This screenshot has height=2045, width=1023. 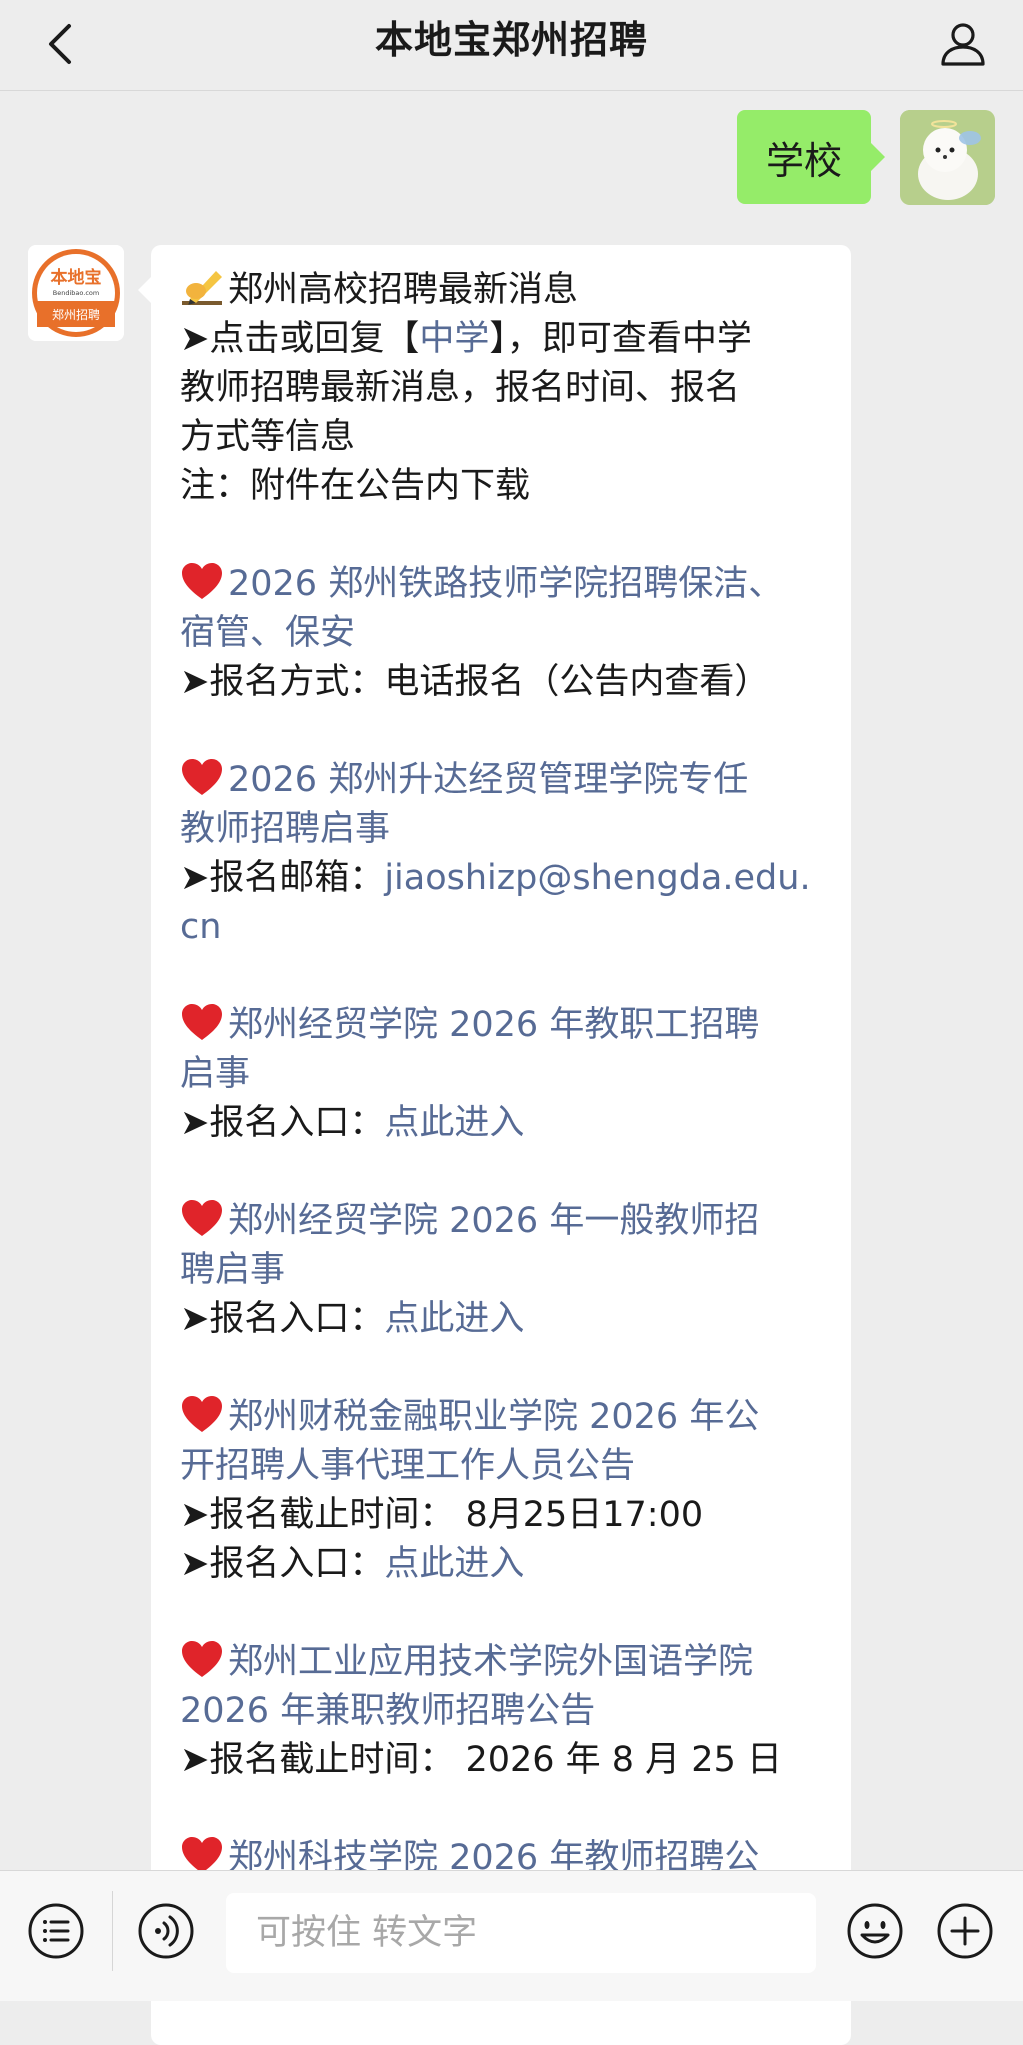 I want to click on logo-bottom-text: 郑州招聘, so click(x=76, y=314).